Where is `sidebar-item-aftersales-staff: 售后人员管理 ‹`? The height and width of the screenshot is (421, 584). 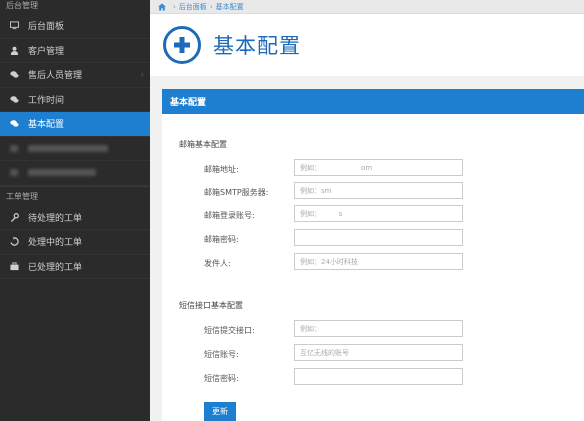 sidebar-item-aftersales-staff: 售后人员管理 ‹ is located at coordinates (75, 75).